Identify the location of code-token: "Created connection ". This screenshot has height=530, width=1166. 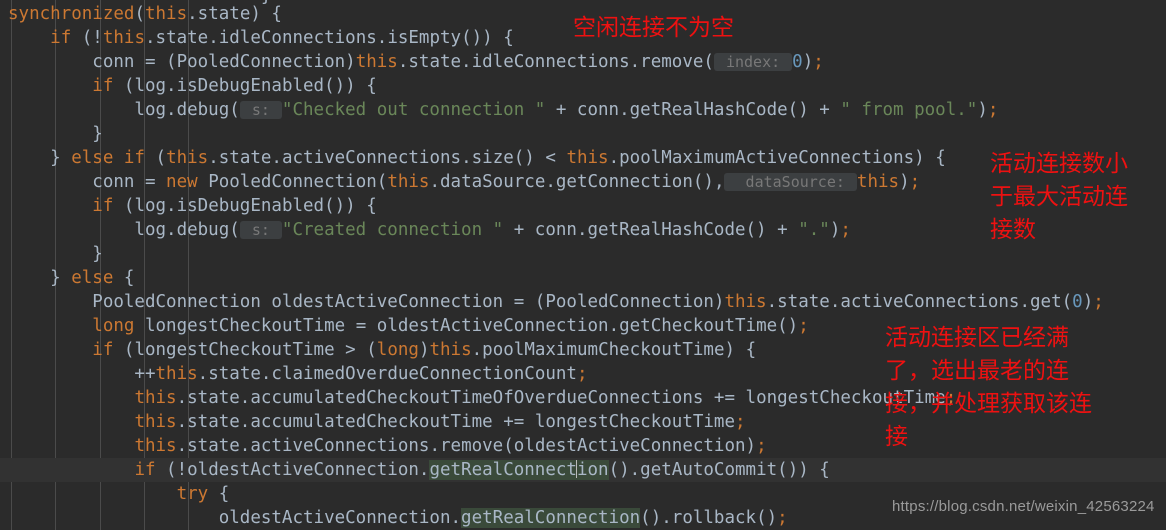
(392, 230).